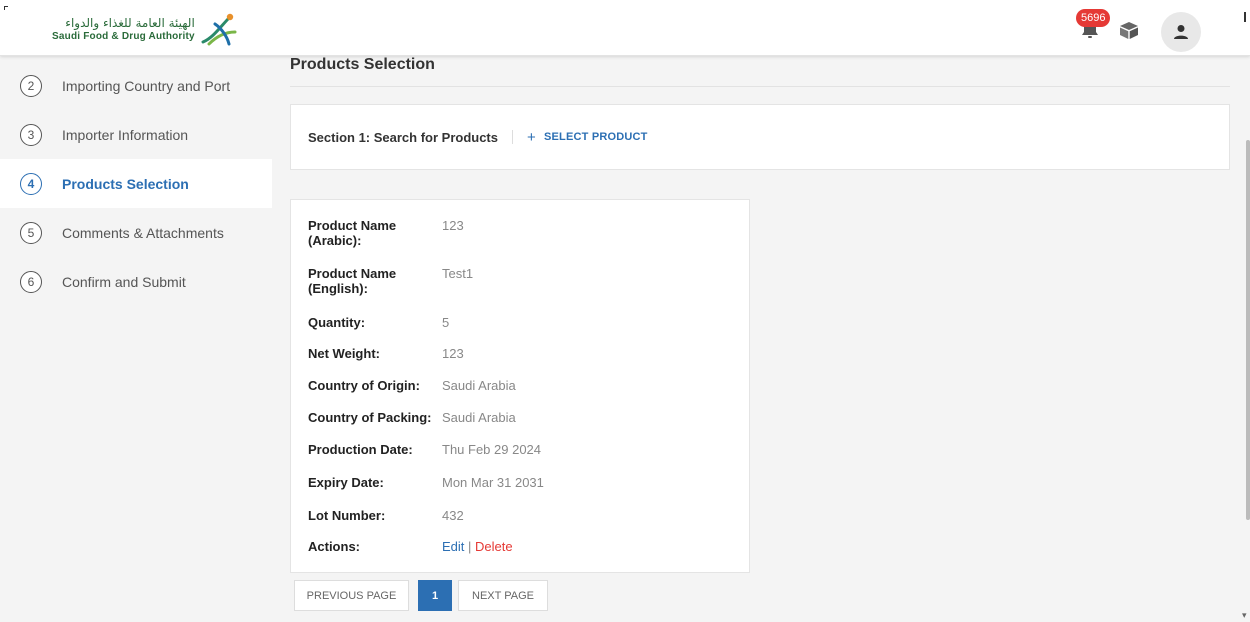 The image size is (1250, 622). I want to click on previous-page-button: PREVIOUS PAGE, so click(351, 595).